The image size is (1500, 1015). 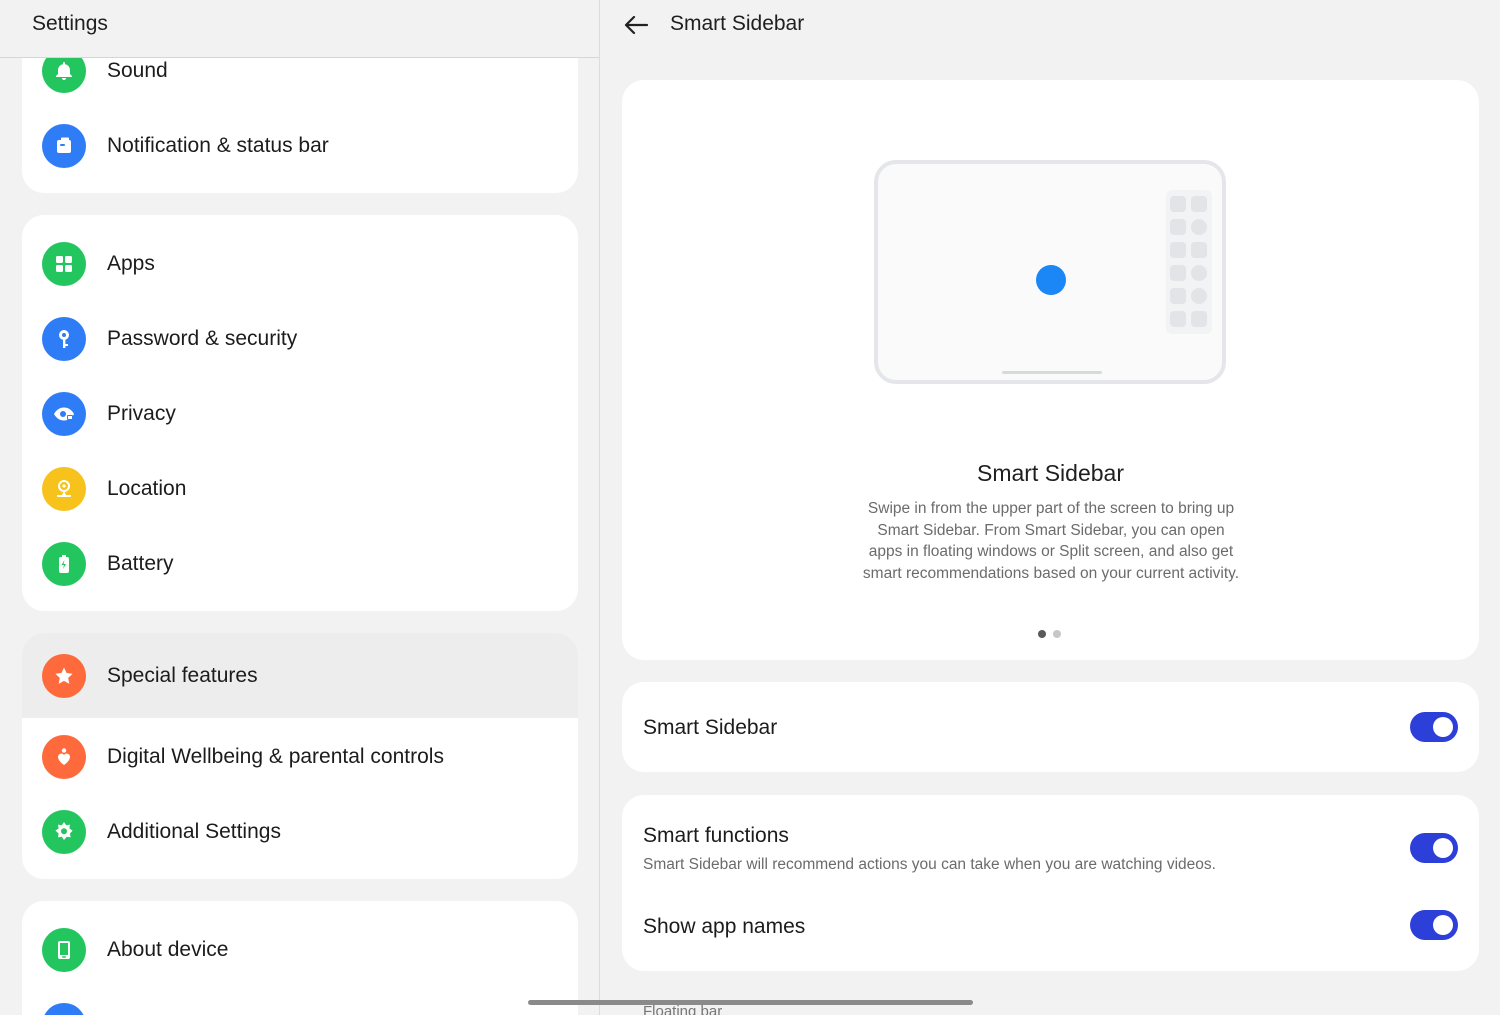 What do you see at coordinates (64, 145) in the screenshot?
I see `notification-icon` at bounding box center [64, 145].